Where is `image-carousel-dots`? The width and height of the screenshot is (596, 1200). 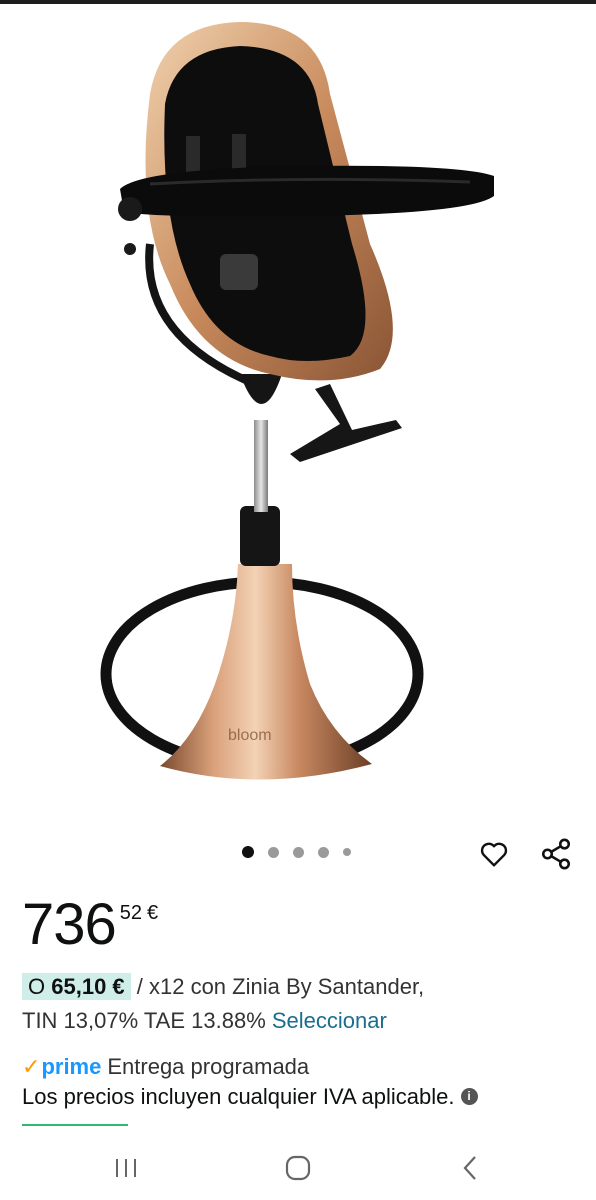 image-carousel-dots is located at coordinates (296, 852).